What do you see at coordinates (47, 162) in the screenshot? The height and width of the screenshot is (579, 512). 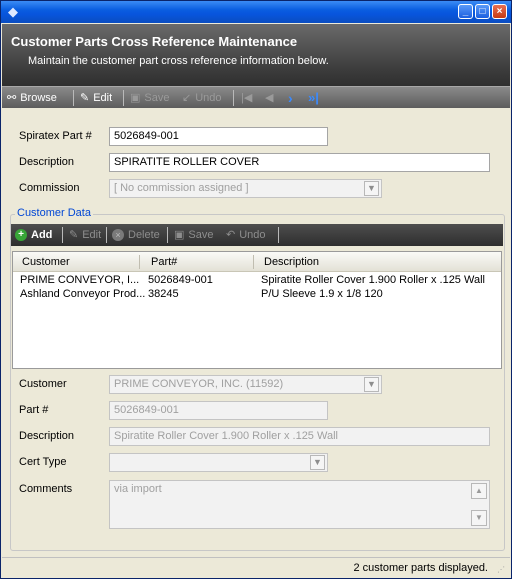 I see `description-label: Description` at bounding box center [47, 162].